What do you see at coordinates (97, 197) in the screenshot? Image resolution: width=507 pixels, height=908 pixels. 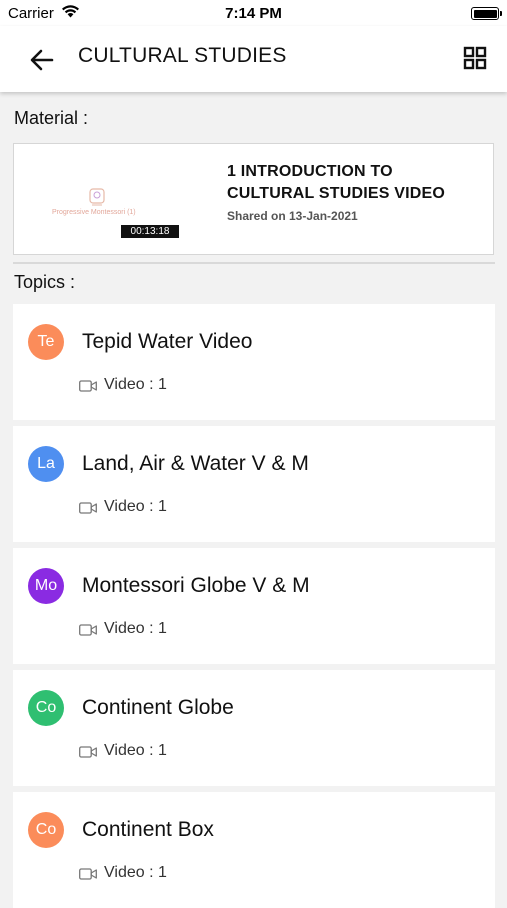 I see `school-logo-icon` at bounding box center [97, 197].